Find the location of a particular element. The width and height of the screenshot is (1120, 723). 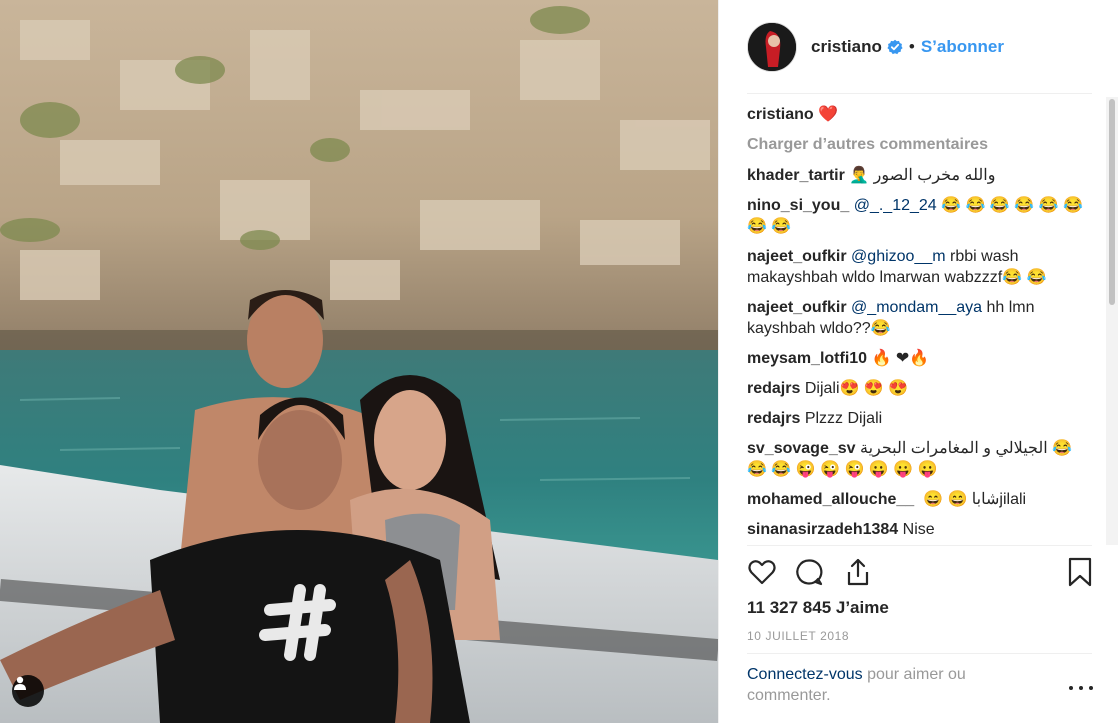

comment-item: khader_tartir والله مخرب الصور 🤦‍♂️ is located at coordinates (917, 175).